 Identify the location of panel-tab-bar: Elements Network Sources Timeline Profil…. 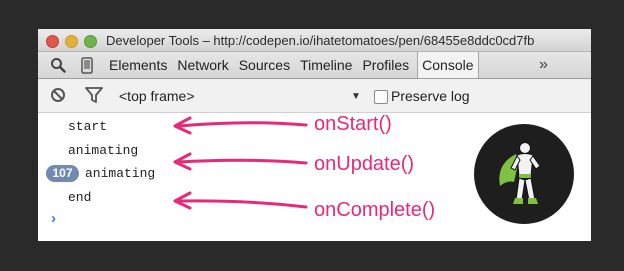
(314, 65).